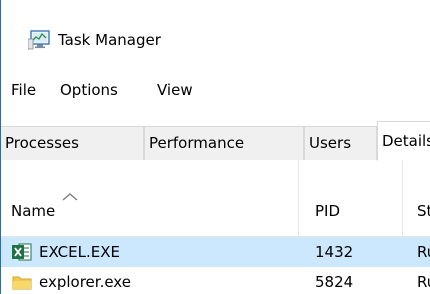 The image size is (430, 294). What do you see at coordinates (38, 40) in the screenshot?
I see `task-manager-icon` at bounding box center [38, 40].